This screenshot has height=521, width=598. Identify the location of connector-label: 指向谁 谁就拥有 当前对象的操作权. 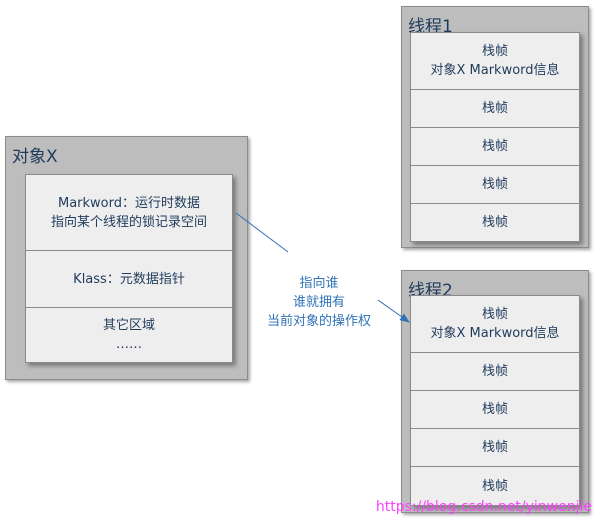
(319, 302).